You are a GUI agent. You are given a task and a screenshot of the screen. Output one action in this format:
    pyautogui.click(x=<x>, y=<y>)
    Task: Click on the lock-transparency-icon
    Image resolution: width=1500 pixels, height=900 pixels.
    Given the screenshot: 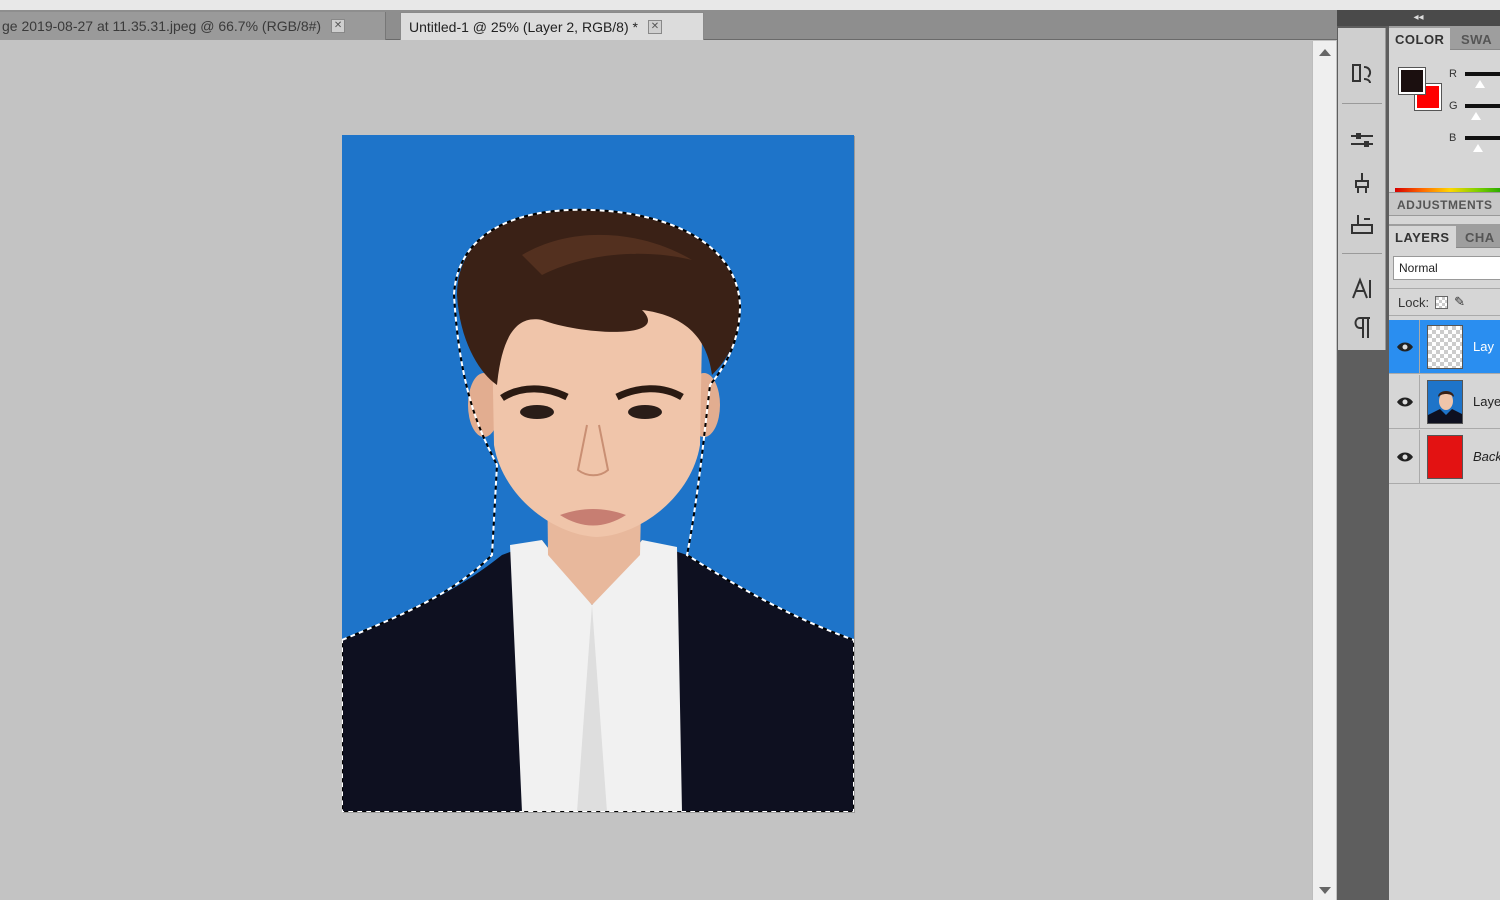 What is the action you would take?
    pyautogui.click(x=1442, y=302)
    